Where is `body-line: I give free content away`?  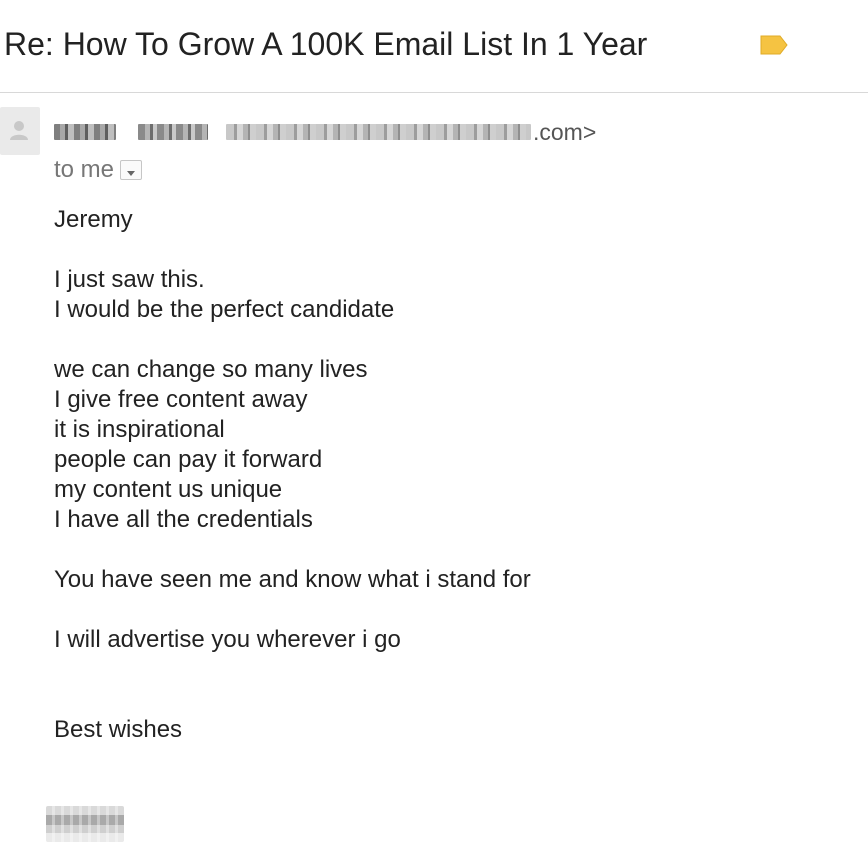 body-line: I give free content away is located at coordinates (181, 399).